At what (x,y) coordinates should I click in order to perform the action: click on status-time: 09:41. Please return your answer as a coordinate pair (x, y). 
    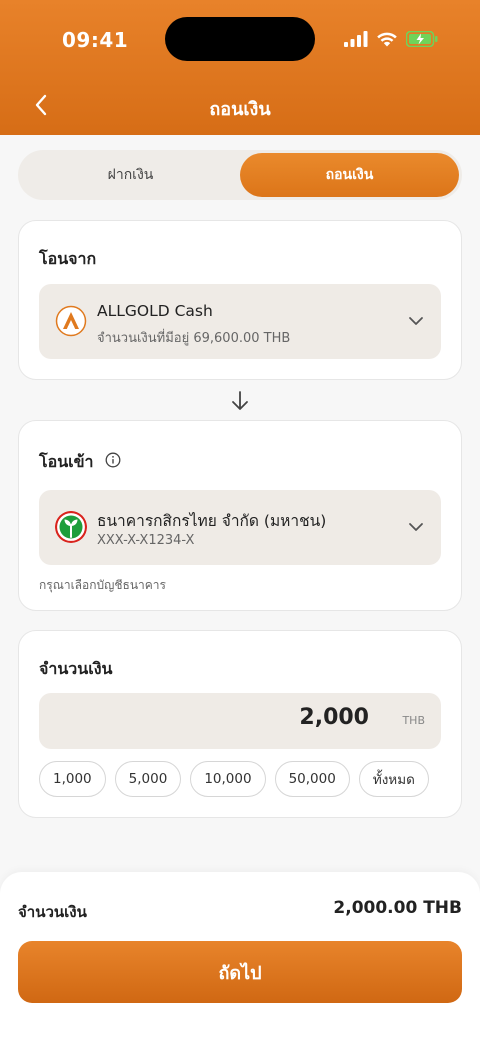
    Looking at the image, I should click on (95, 40).